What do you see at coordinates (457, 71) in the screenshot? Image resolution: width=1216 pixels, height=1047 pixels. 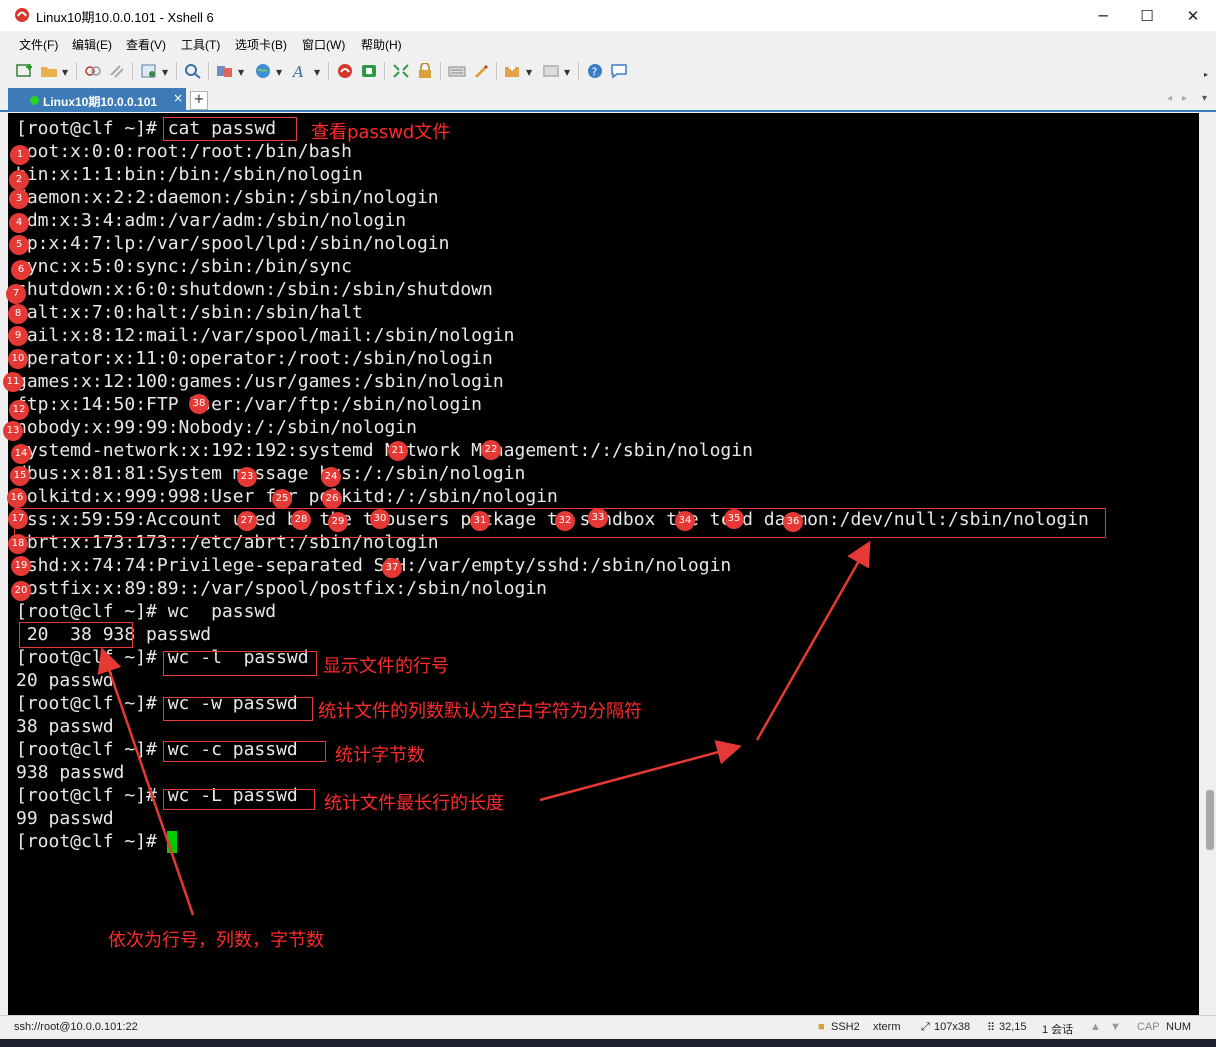 I see `keyboard-icon` at bounding box center [457, 71].